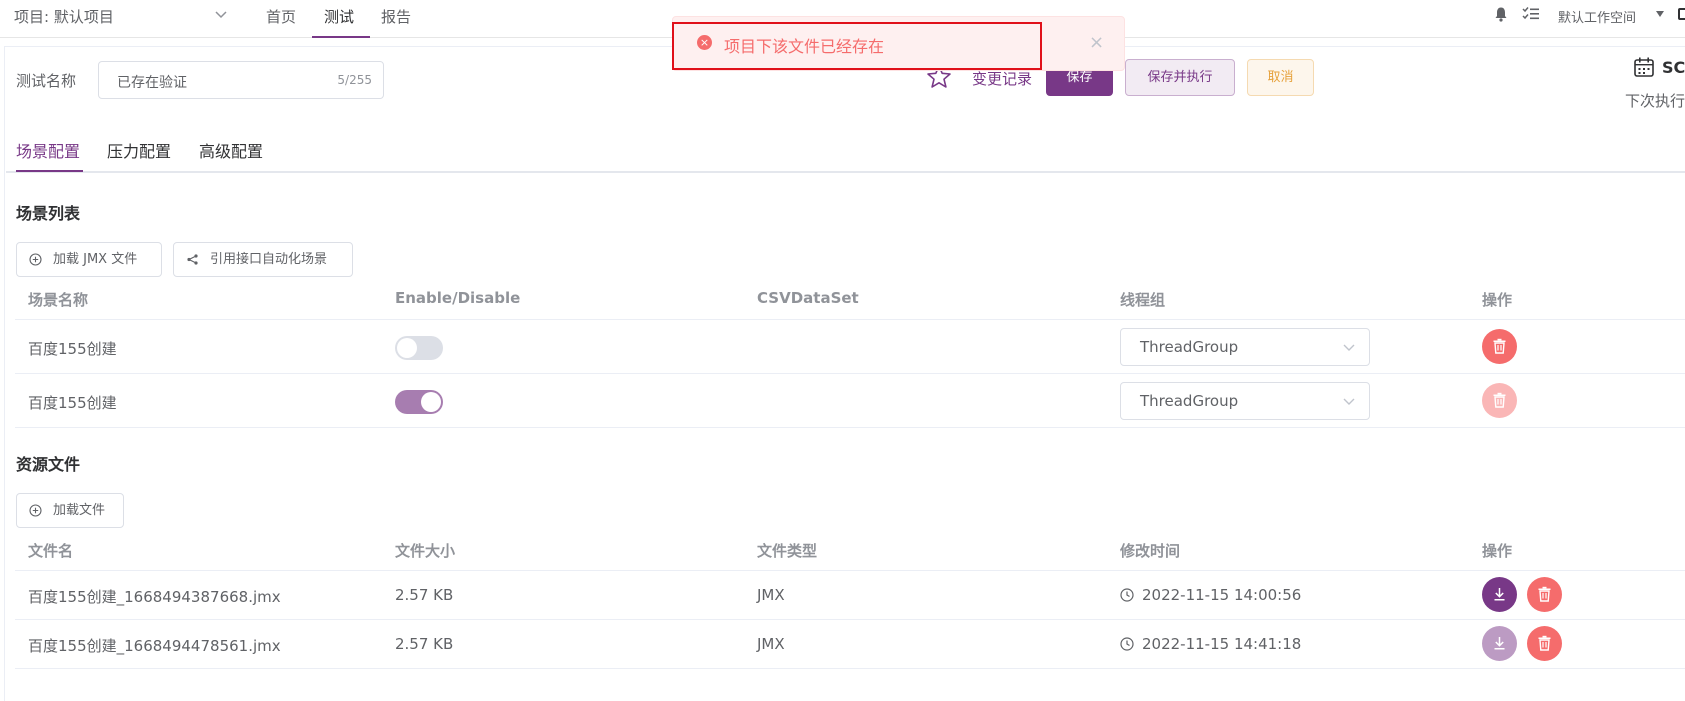 This screenshot has height=701, width=1685. What do you see at coordinates (1597, 16) in the screenshot?
I see `workspace-selector: 默认工作空间` at bounding box center [1597, 16].